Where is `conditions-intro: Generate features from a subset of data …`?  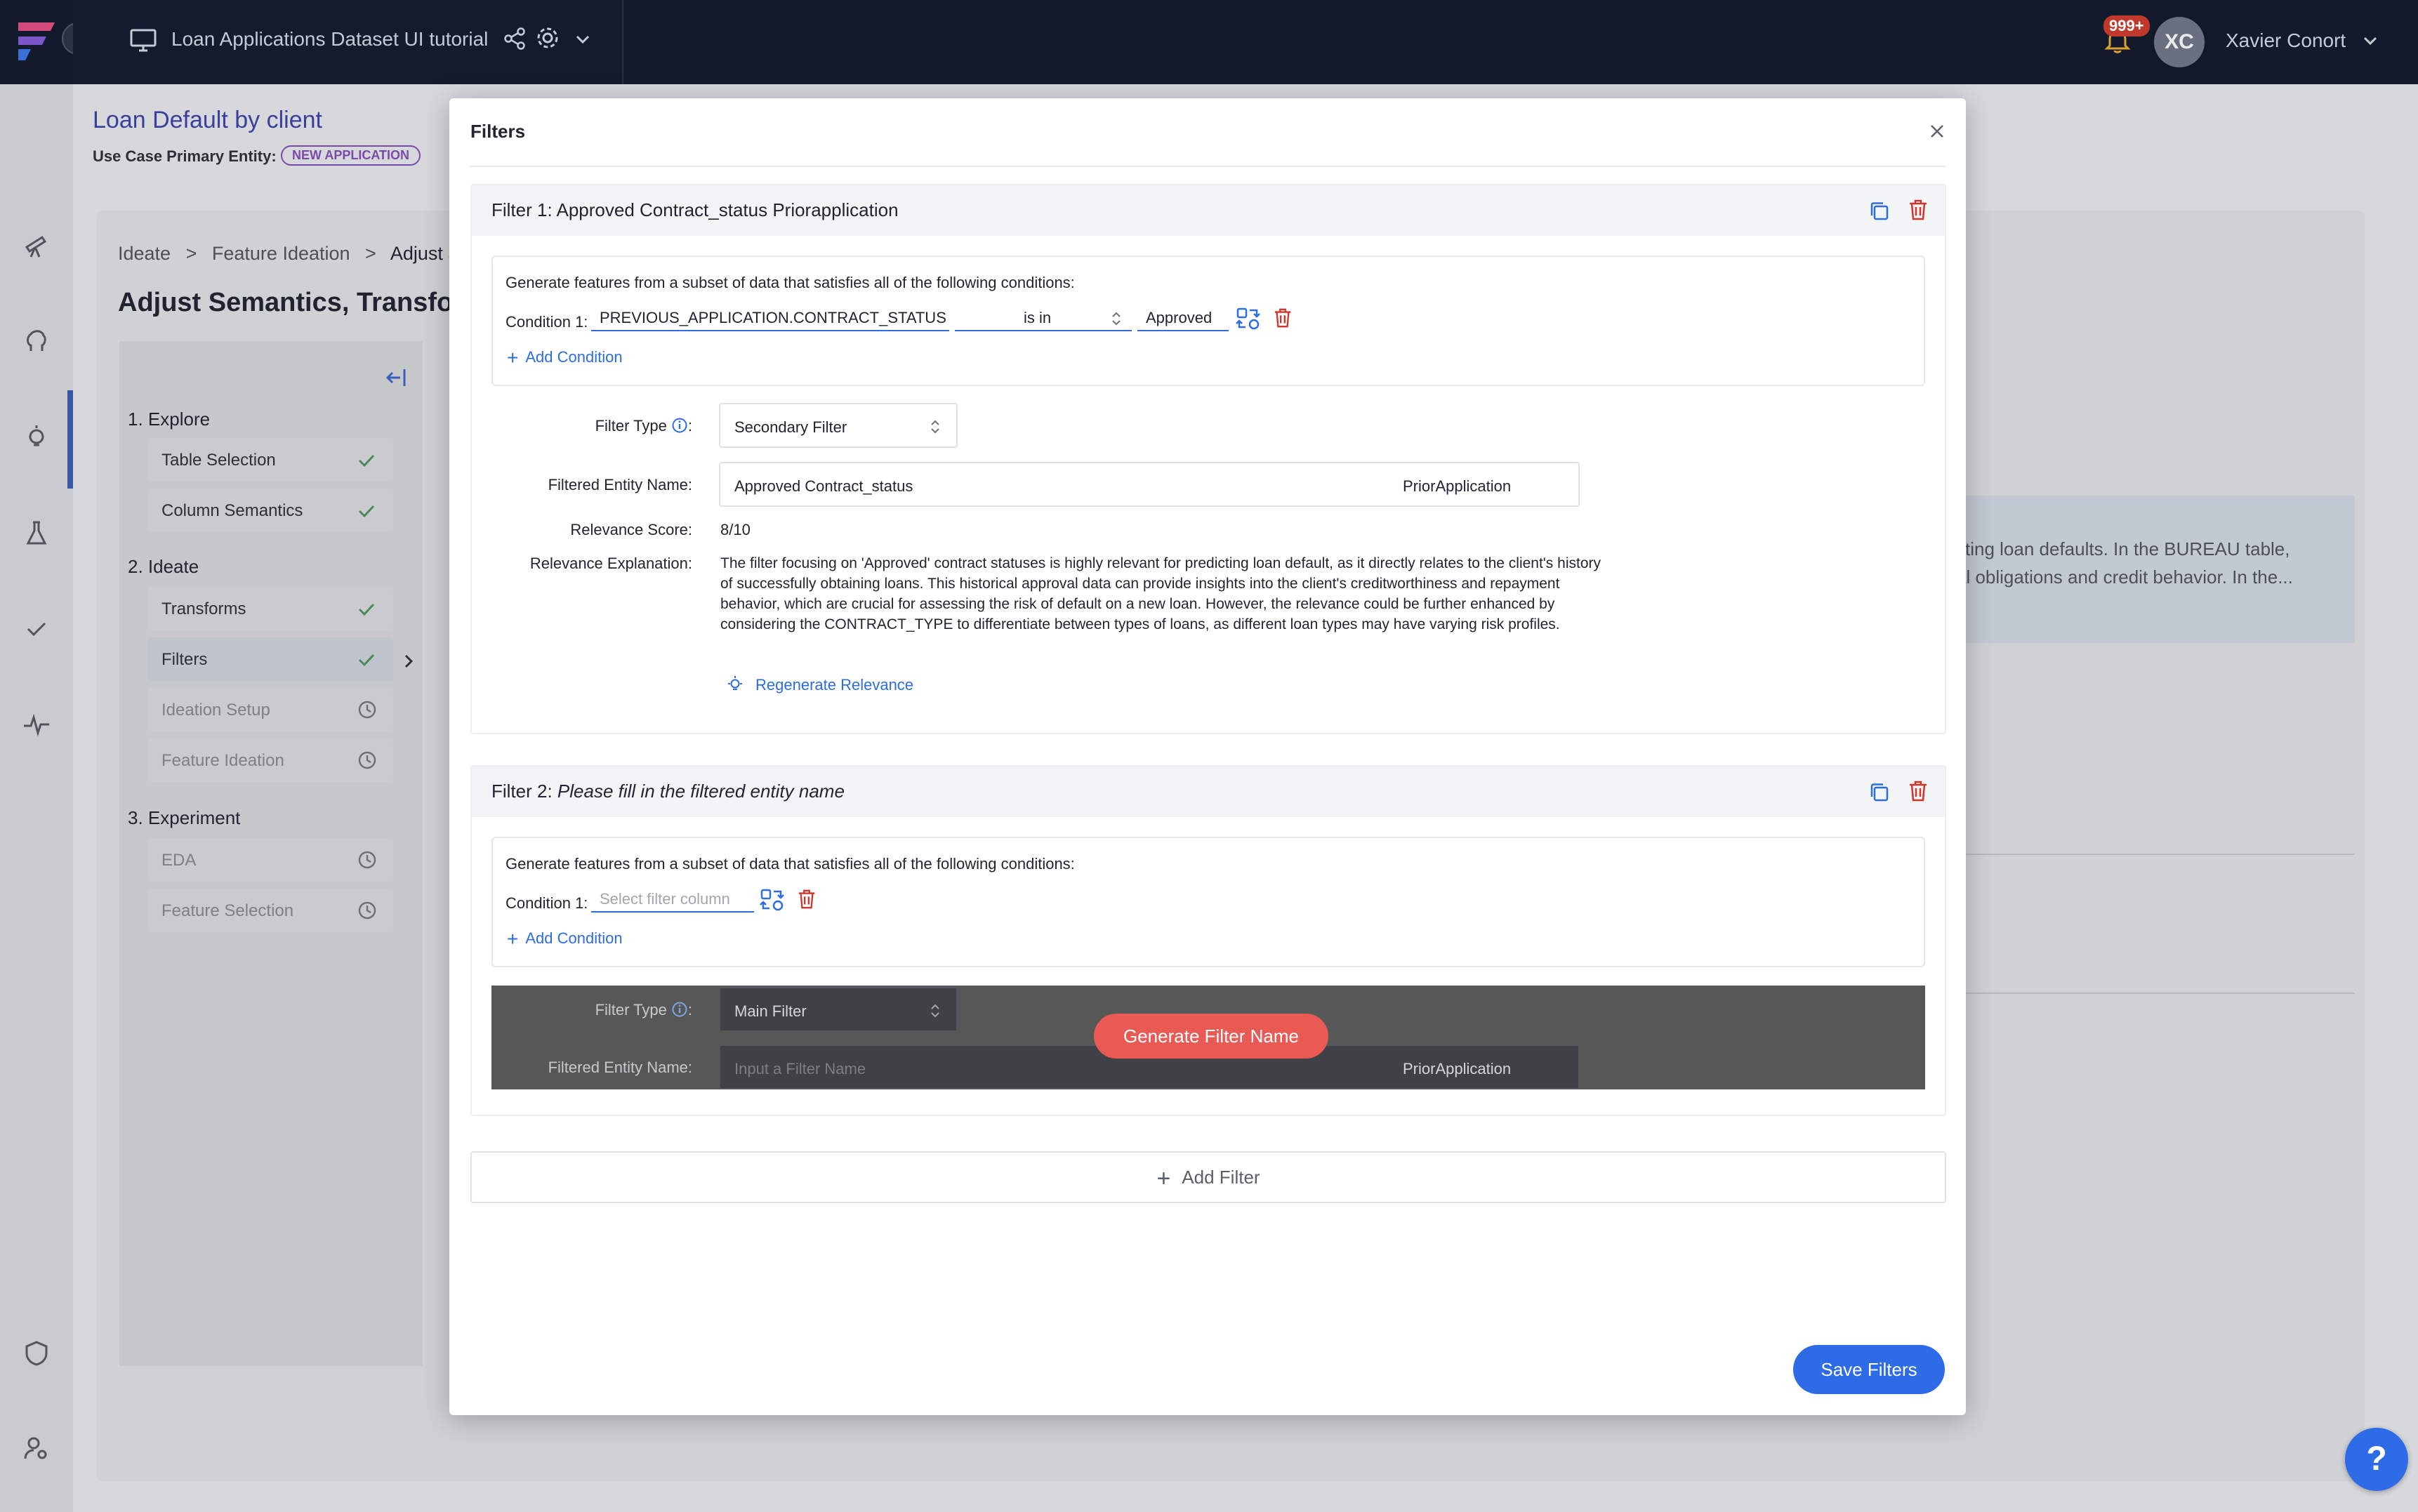 conditions-intro: Generate features from a subset of data … is located at coordinates (790, 864).